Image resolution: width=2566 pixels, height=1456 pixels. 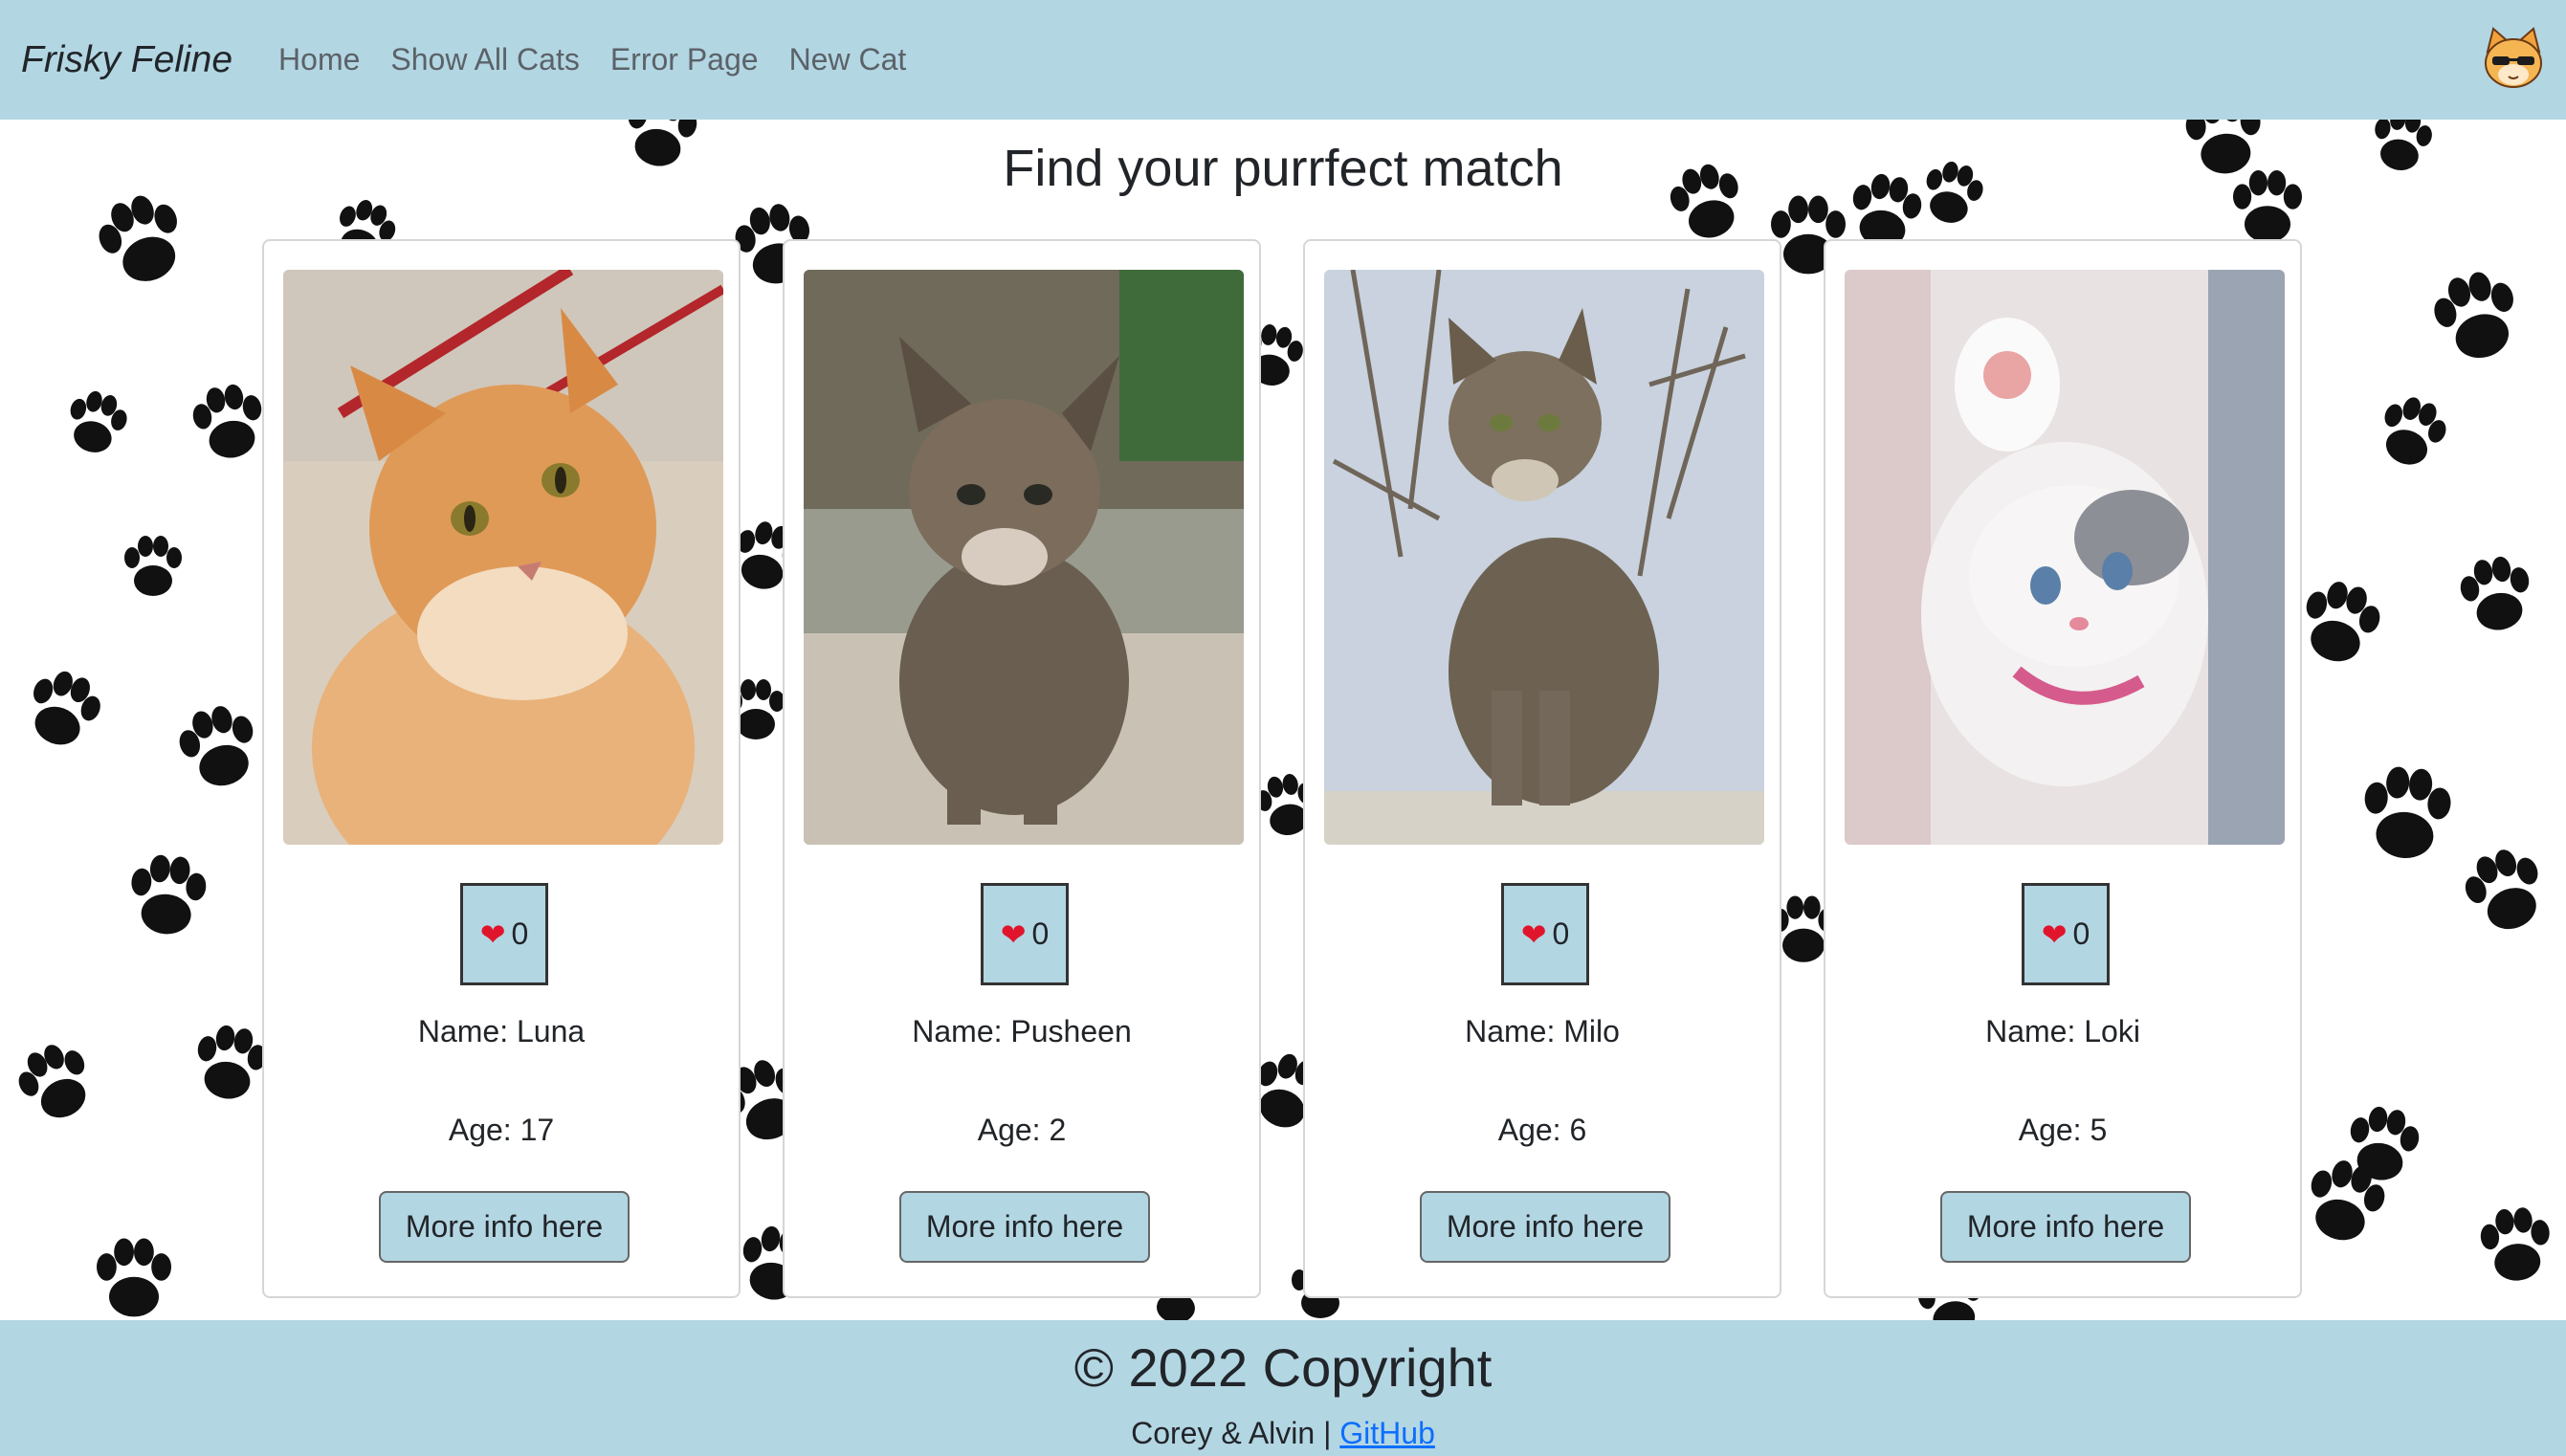 What do you see at coordinates (1022, 1031) in the screenshot?
I see `cat-name: Name: Pusheen` at bounding box center [1022, 1031].